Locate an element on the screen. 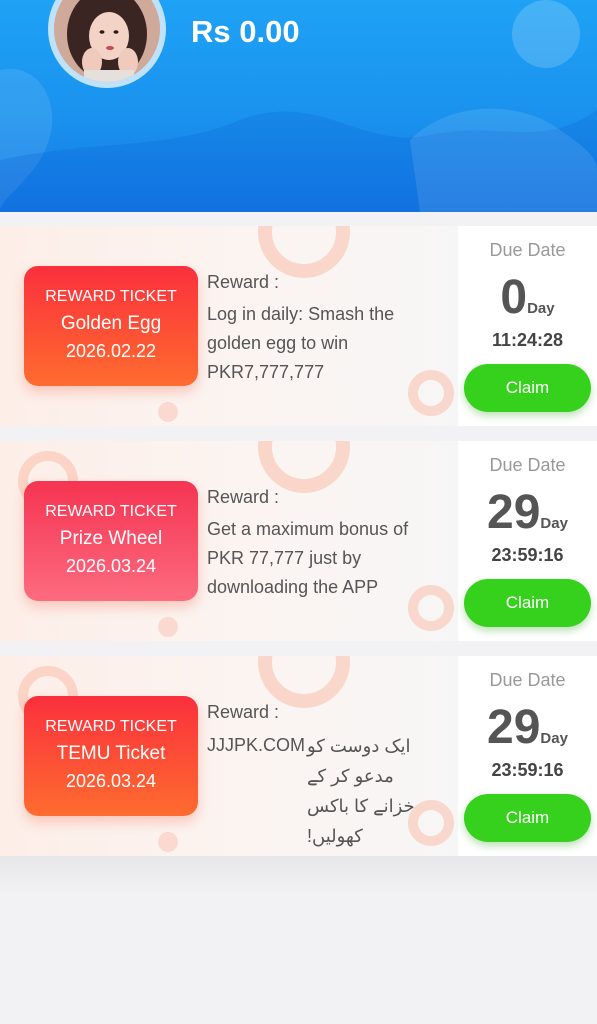 The width and height of the screenshot is (597, 1024). countdown-timer: 11:24:28 is located at coordinates (527, 340).